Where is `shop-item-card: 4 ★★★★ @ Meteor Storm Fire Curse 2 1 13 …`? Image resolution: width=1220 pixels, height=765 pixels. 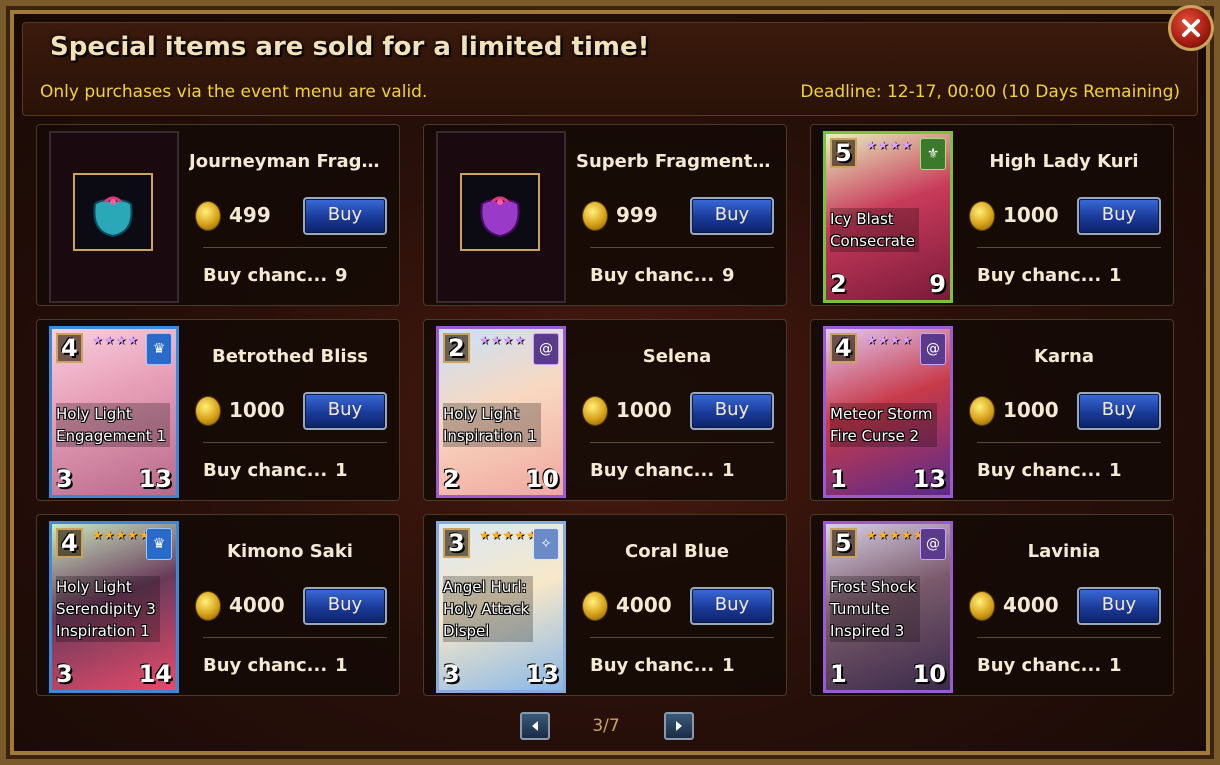 shop-item-card: 4 ★★★★ @ Meteor Storm Fire Curse 2 1 13 … is located at coordinates (992, 410).